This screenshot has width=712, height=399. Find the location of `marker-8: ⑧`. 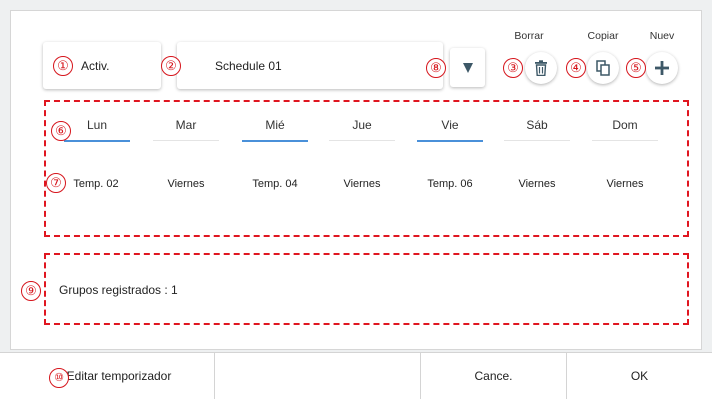

marker-8: ⑧ is located at coordinates (436, 68).